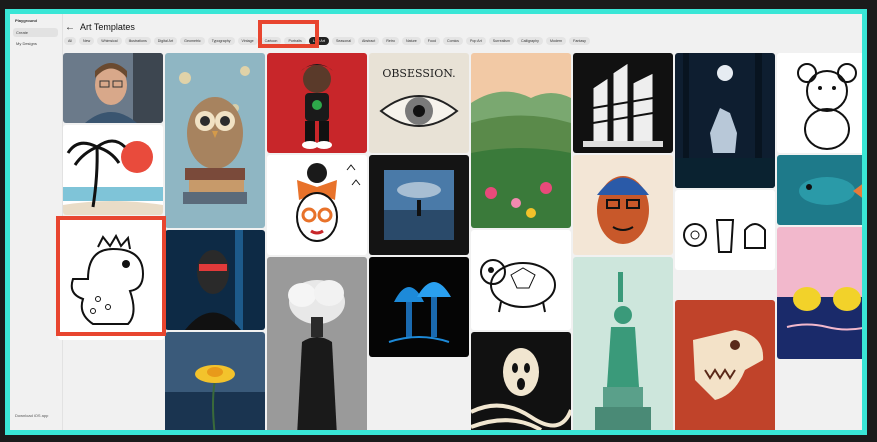 Image resolution: width=877 pixels, height=442 pixels. I want to click on filter-chip-all: All, so click(70, 41).